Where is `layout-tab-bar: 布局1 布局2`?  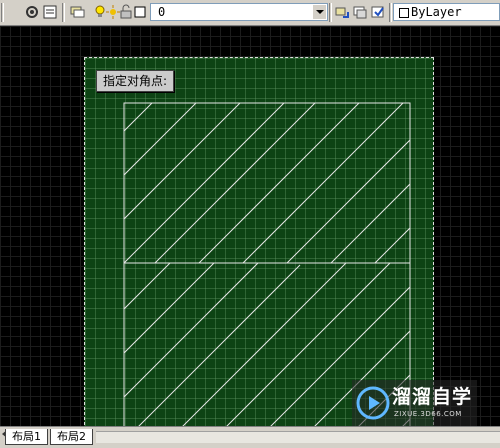
layout-tab-bar: 布局1 布局2 is located at coordinates (250, 437).